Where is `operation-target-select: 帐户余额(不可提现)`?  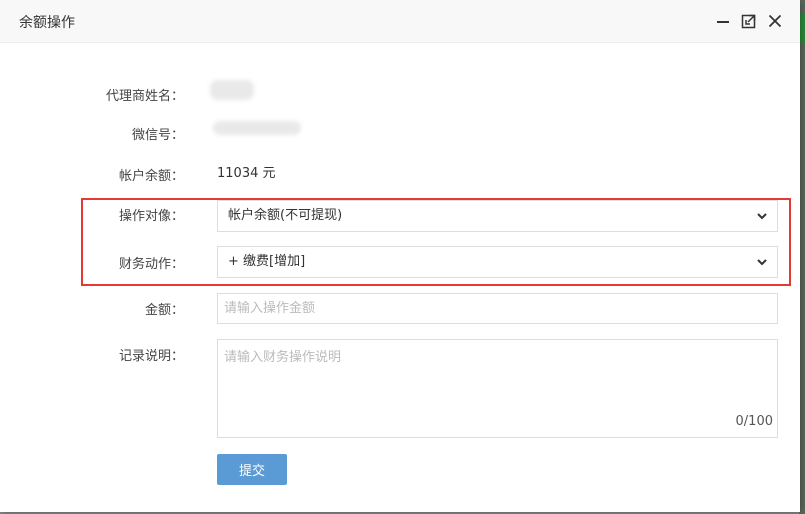
operation-target-select: 帐户余额(不可提现) is located at coordinates (497, 216).